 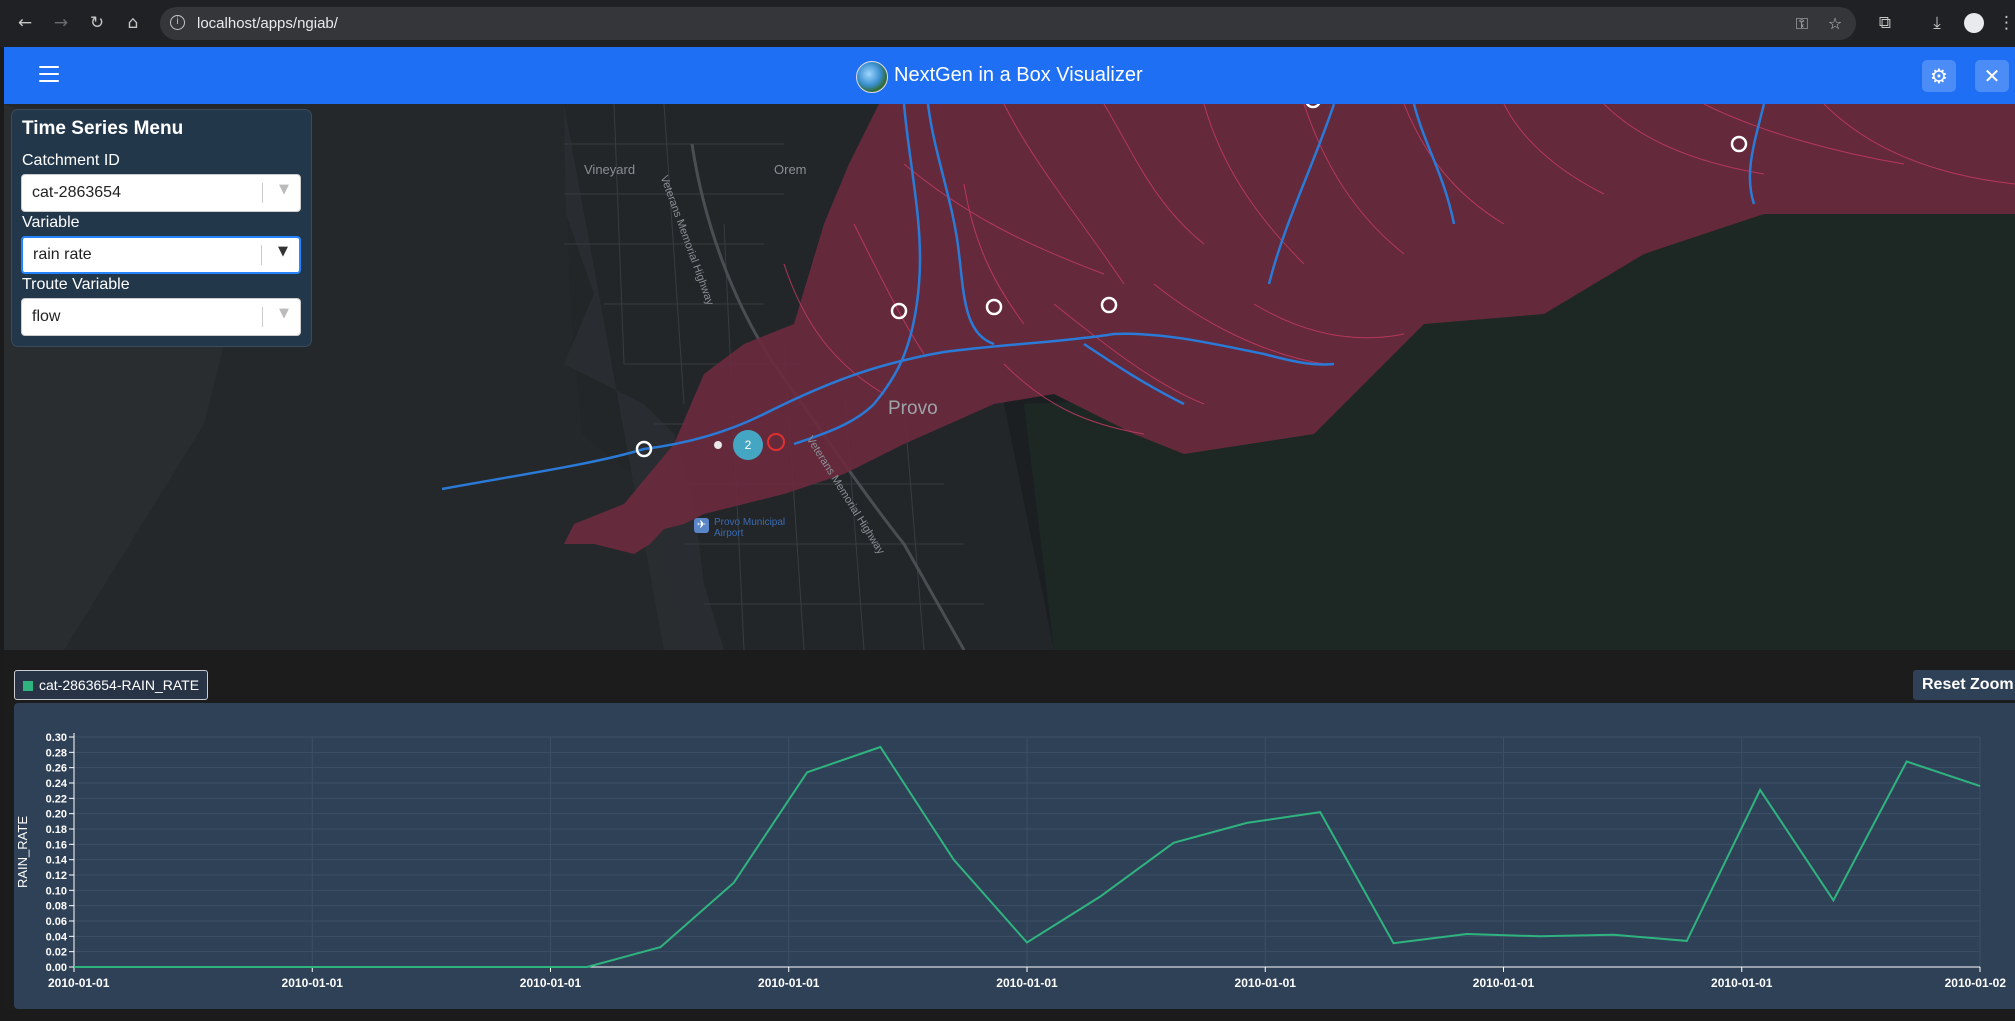 What do you see at coordinates (177, 22) in the screenshot?
I see `site-info-icon: i` at bounding box center [177, 22].